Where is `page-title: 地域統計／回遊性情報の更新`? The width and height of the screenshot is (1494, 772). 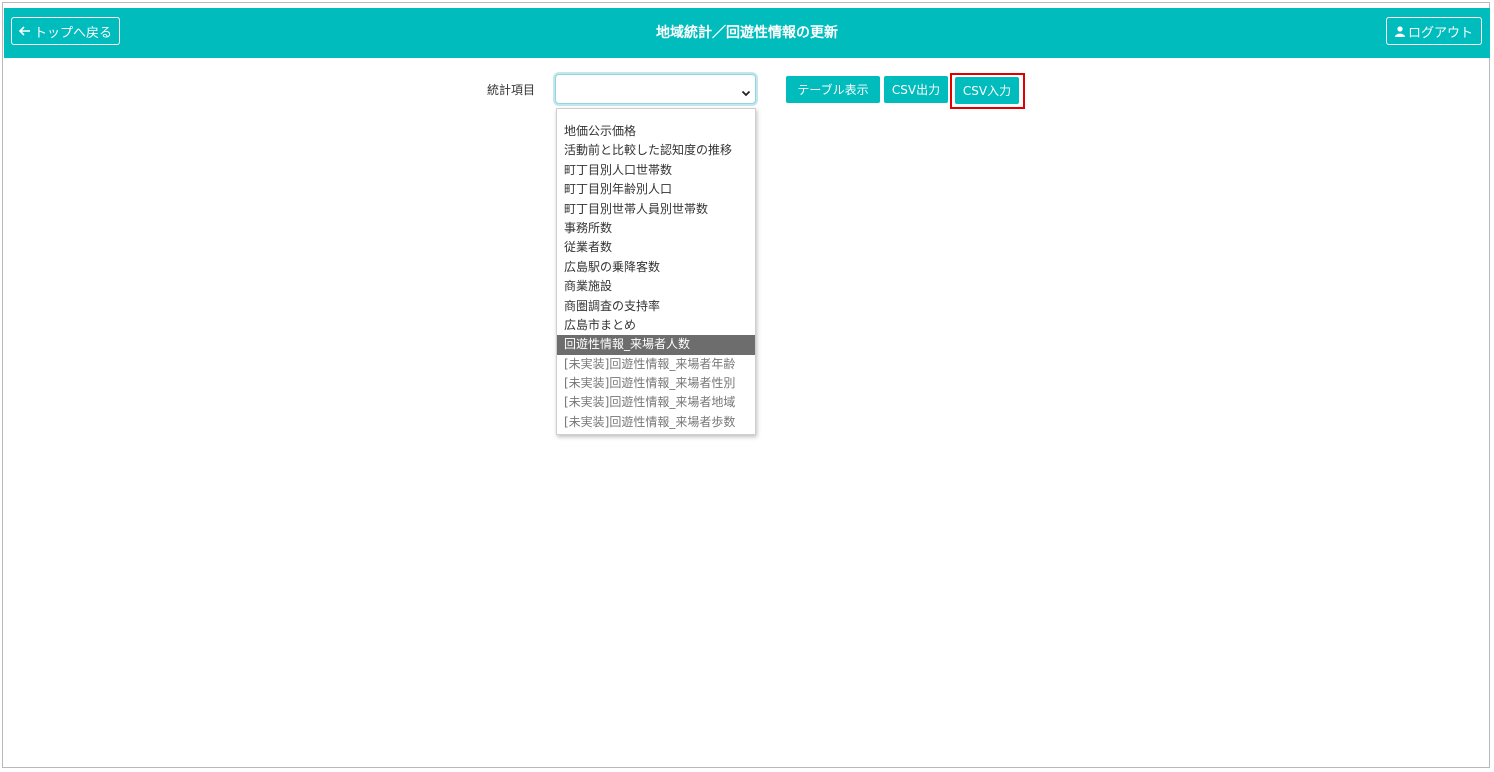 page-title: 地域統計／回遊性情報の更新 is located at coordinates (747, 33).